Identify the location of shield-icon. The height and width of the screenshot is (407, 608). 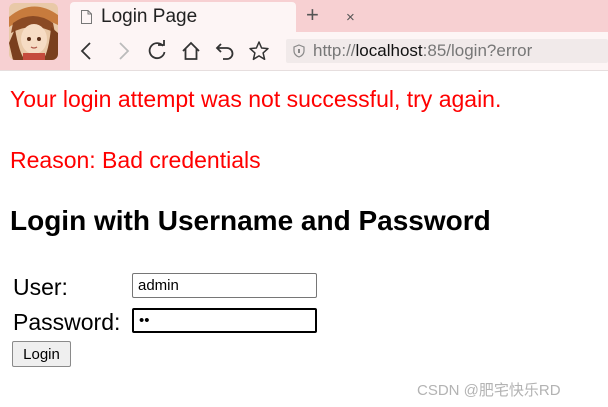
(299, 51).